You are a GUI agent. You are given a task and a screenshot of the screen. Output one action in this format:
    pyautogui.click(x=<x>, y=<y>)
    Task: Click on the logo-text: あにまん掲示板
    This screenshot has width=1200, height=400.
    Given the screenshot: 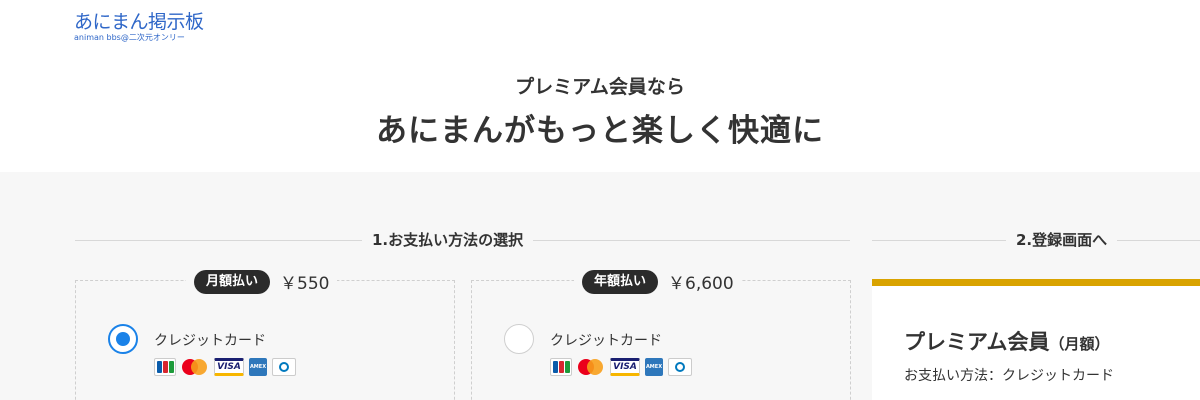 What is the action you would take?
    pyautogui.click(x=139, y=22)
    